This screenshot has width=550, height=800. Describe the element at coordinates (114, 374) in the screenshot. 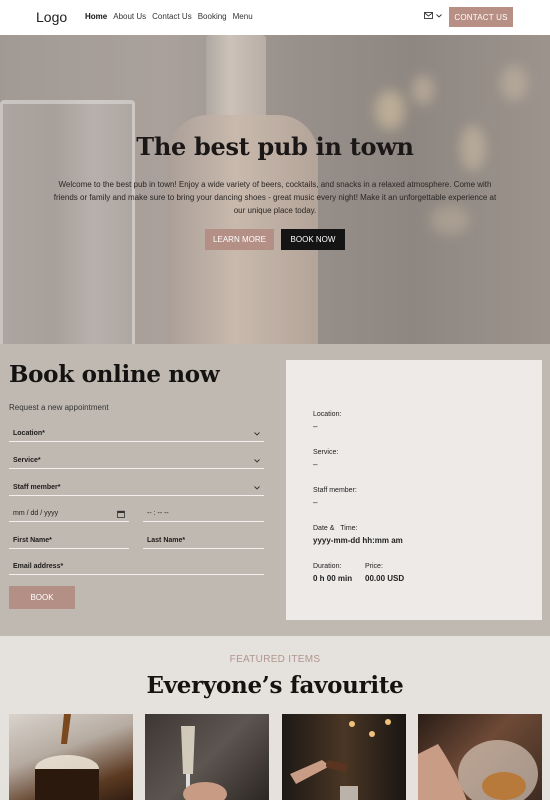

I see `booking-title: Book online now` at that location.